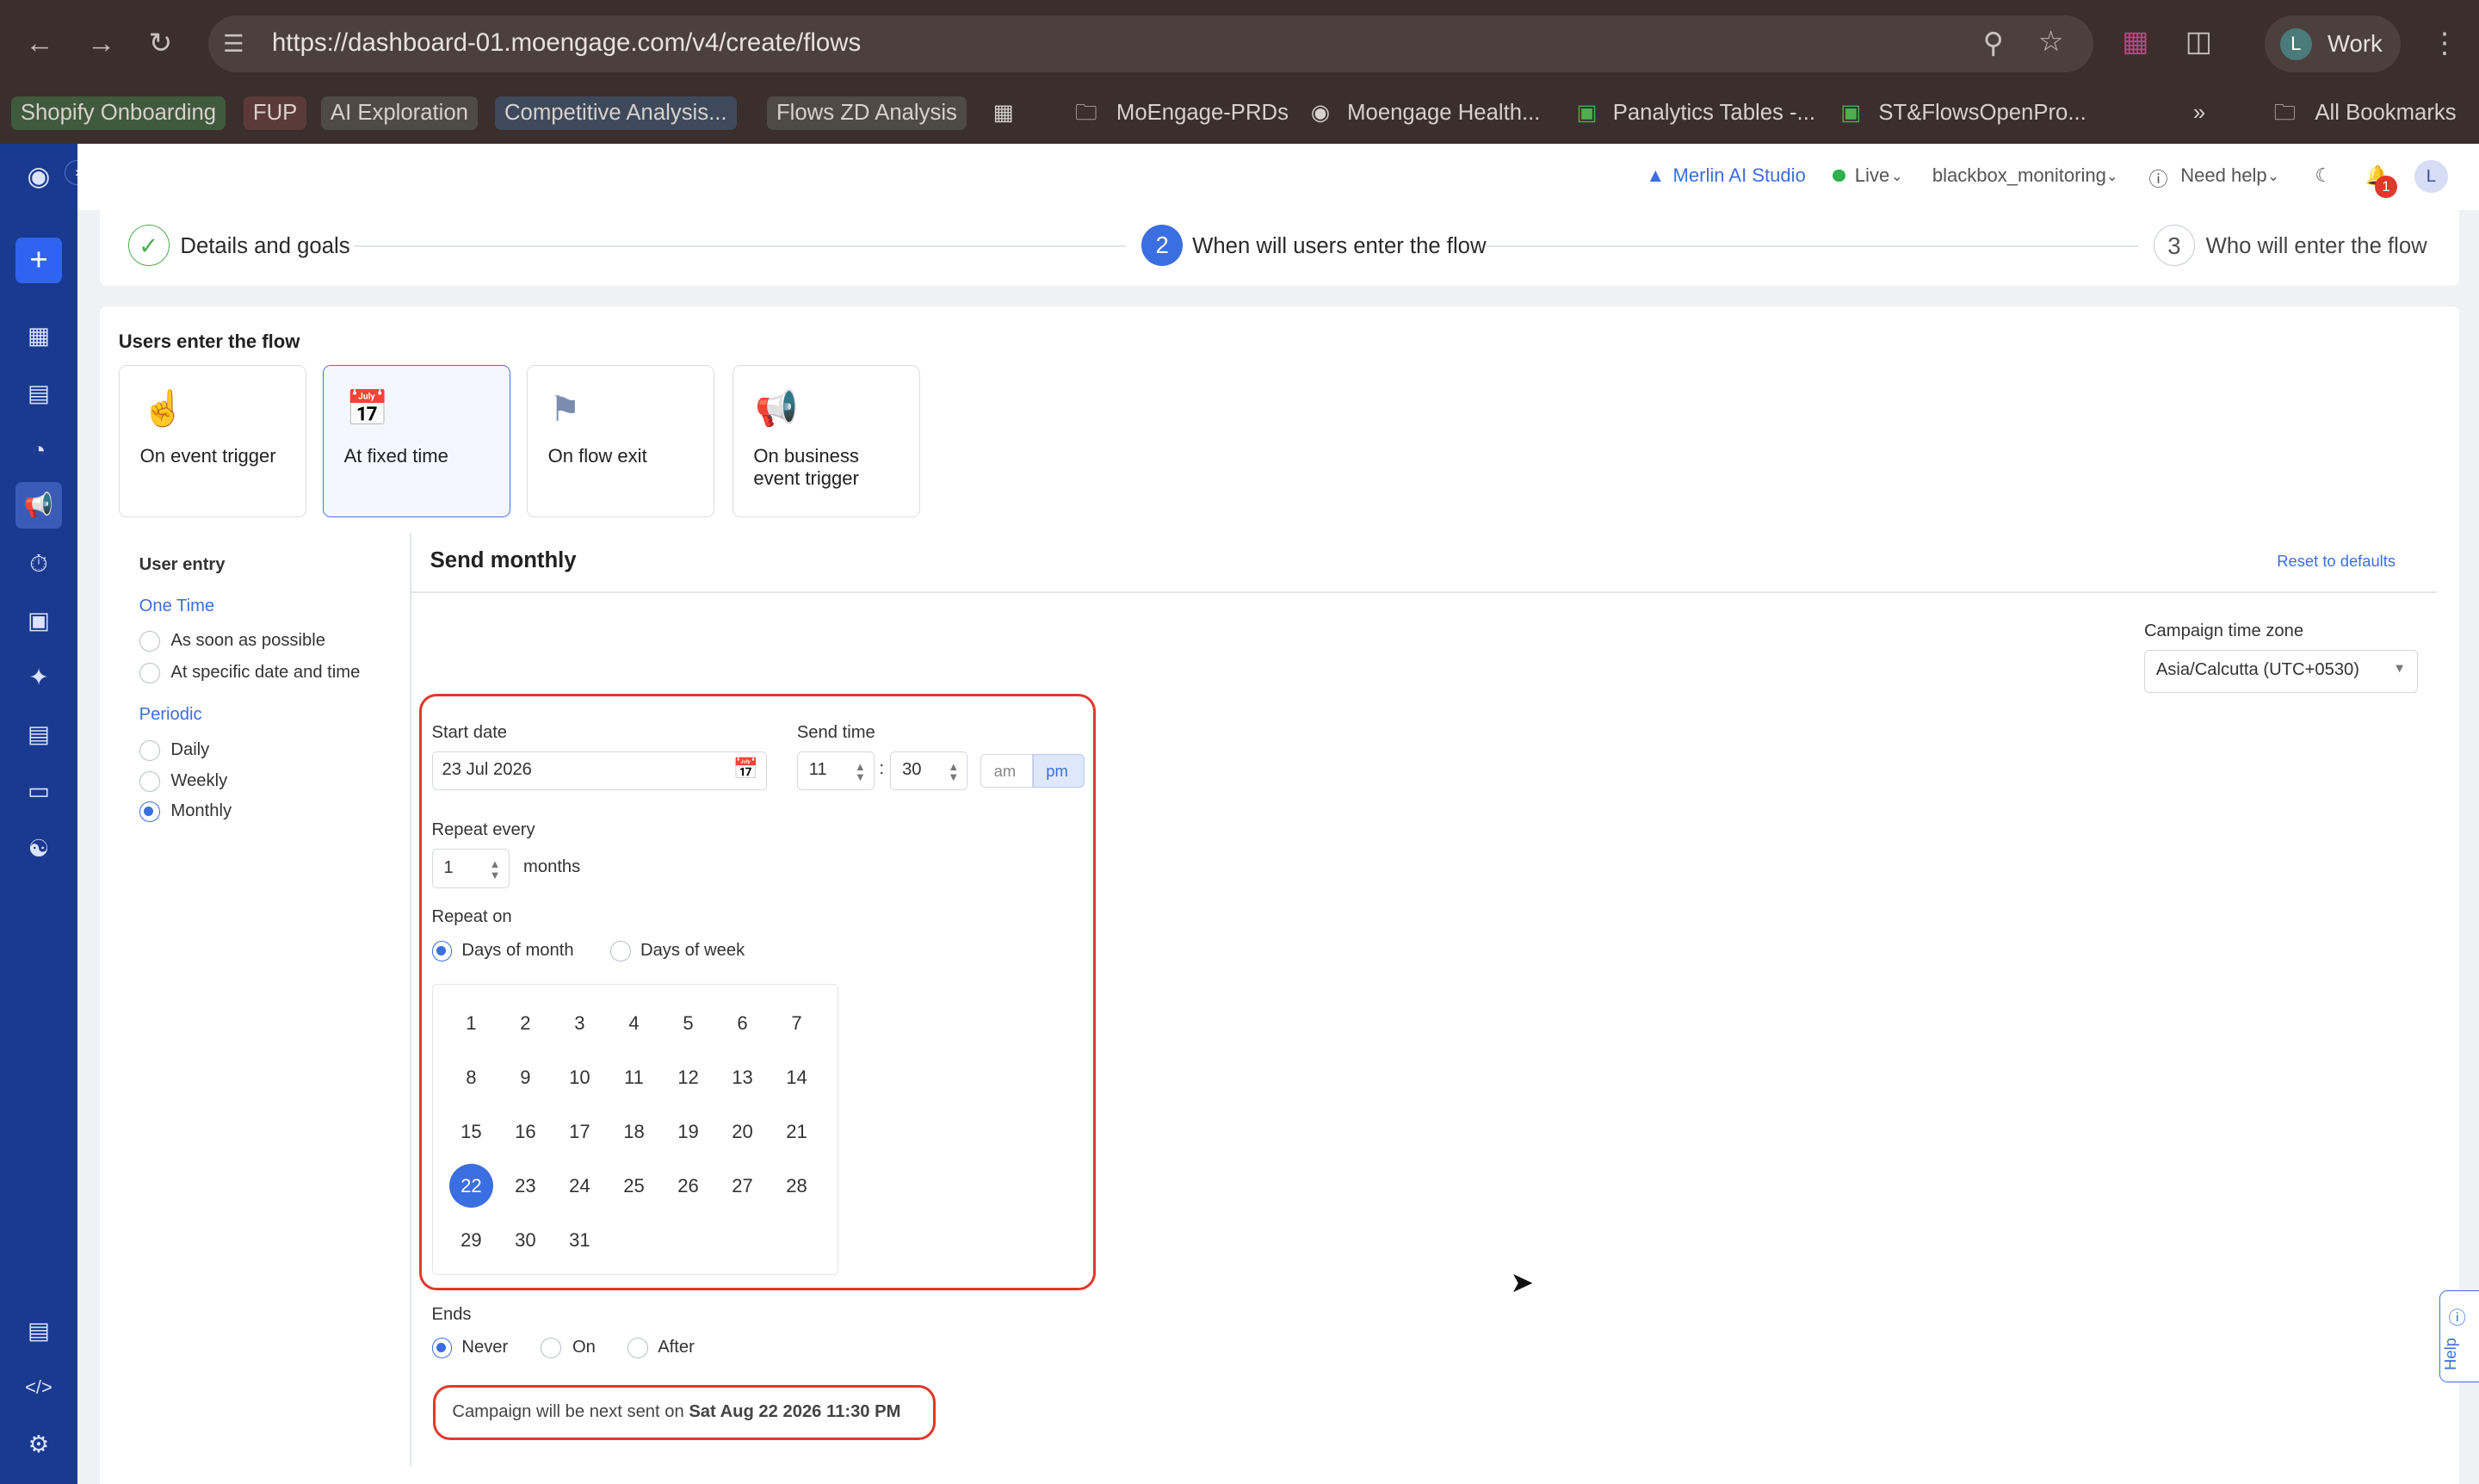 The height and width of the screenshot is (1484, 2479). I want to click on radio-ends-on, so click(551, 1348).